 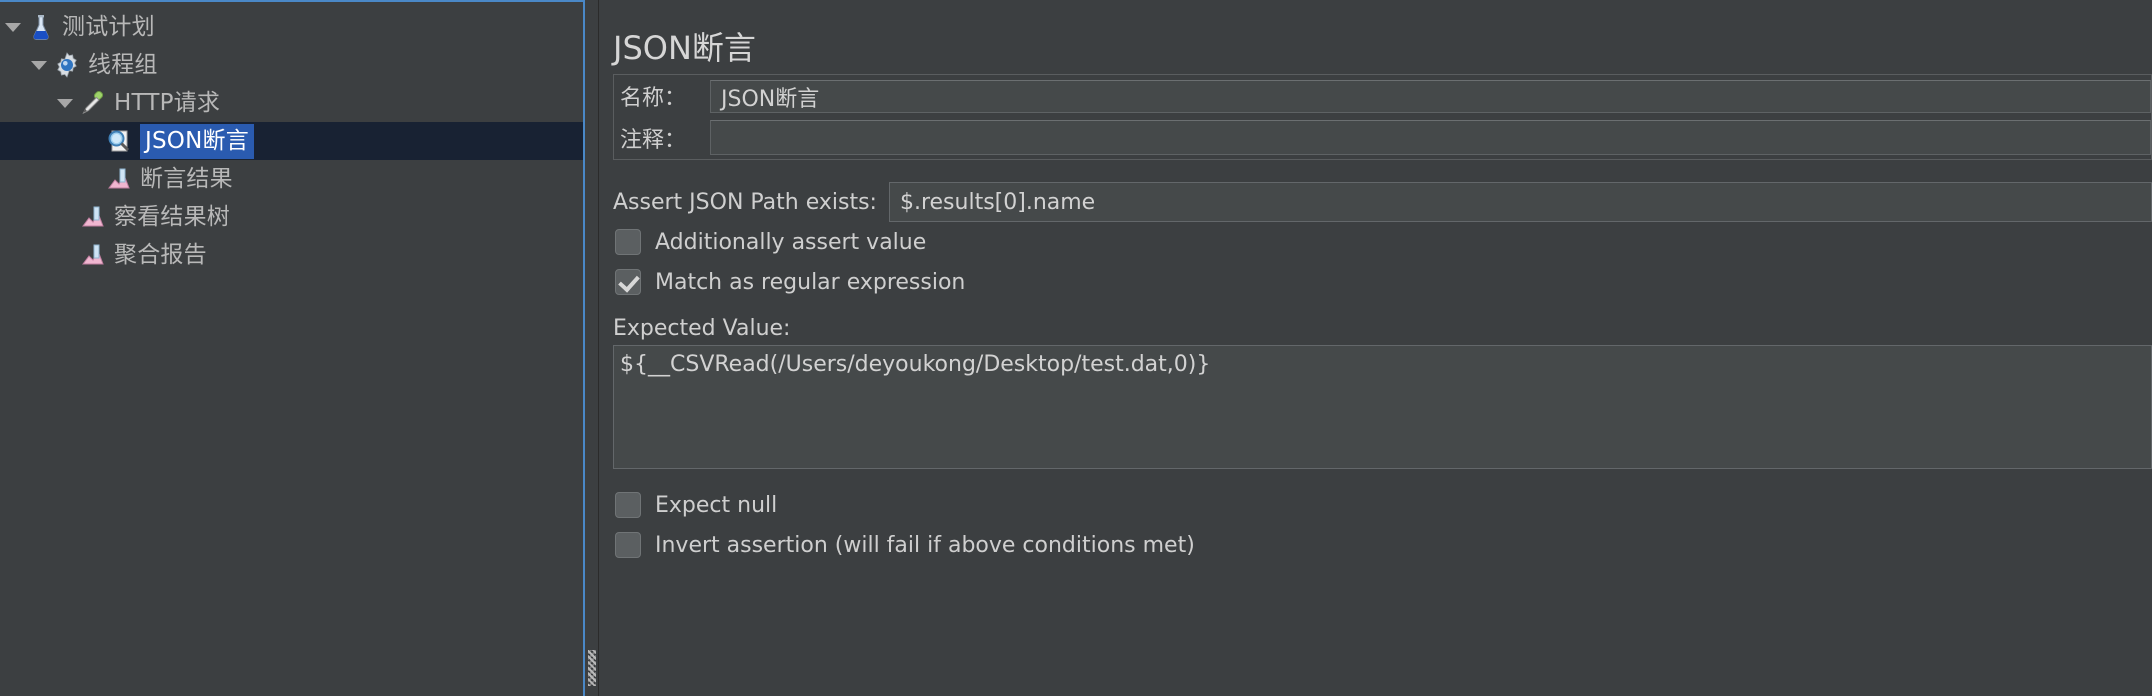 I want to click on tree-node-test-plan: 测试计划, so click(x=291, y=27).